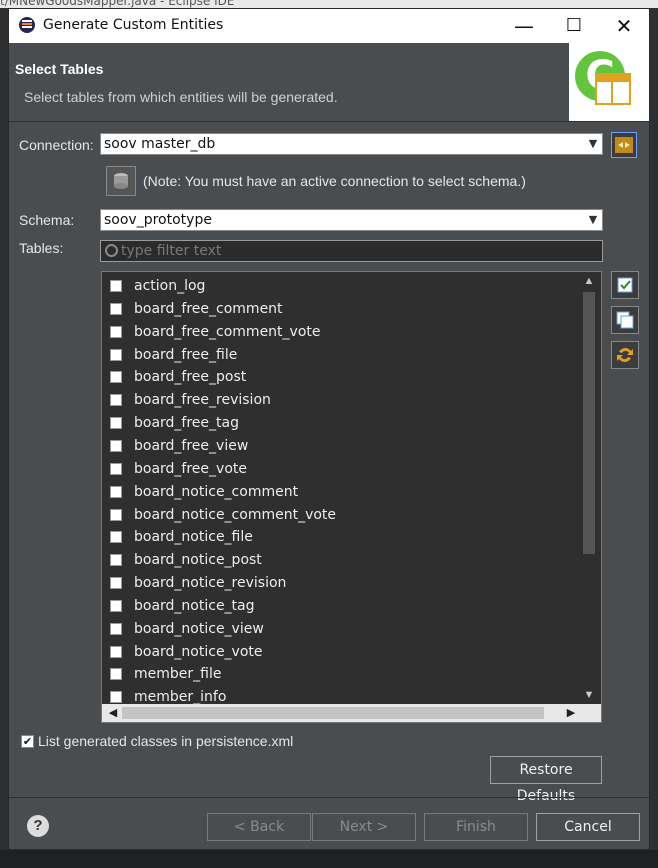  I want to click on back-button: < Back, so click(259, 827).